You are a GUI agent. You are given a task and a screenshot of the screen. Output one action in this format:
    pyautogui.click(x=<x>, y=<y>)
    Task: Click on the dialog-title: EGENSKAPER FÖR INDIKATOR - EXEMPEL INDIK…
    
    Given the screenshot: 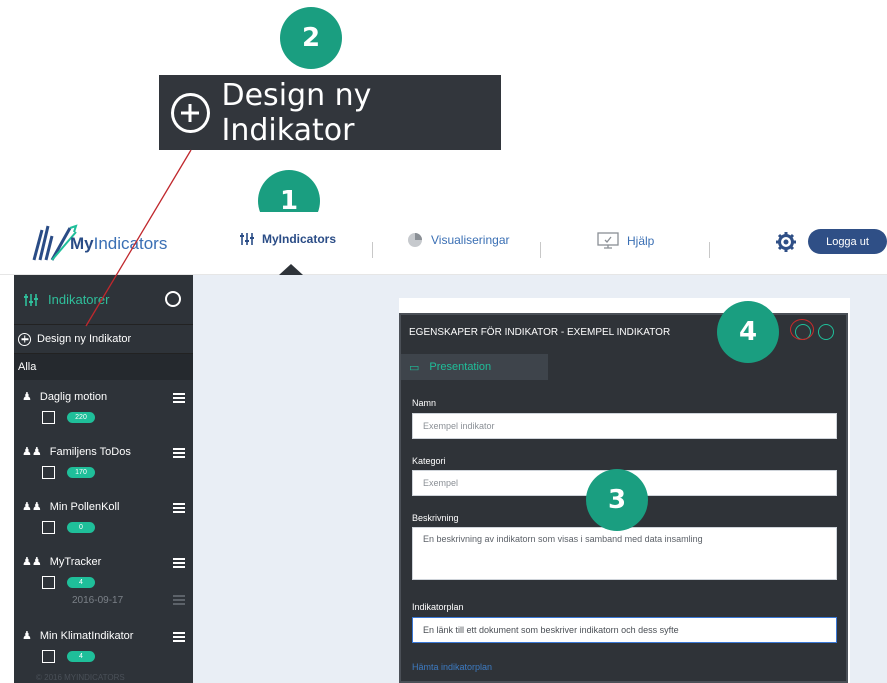 What is the action you would take?
    pyautogui.click(x=540, y=332)
    